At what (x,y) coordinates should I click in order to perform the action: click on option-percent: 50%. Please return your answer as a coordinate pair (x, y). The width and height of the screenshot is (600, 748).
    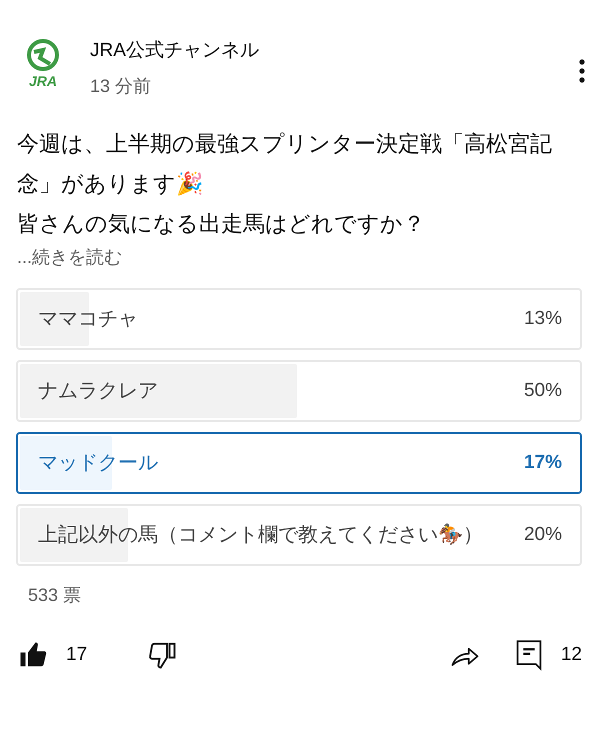
    Looking at the image, I should click on (543, 390).